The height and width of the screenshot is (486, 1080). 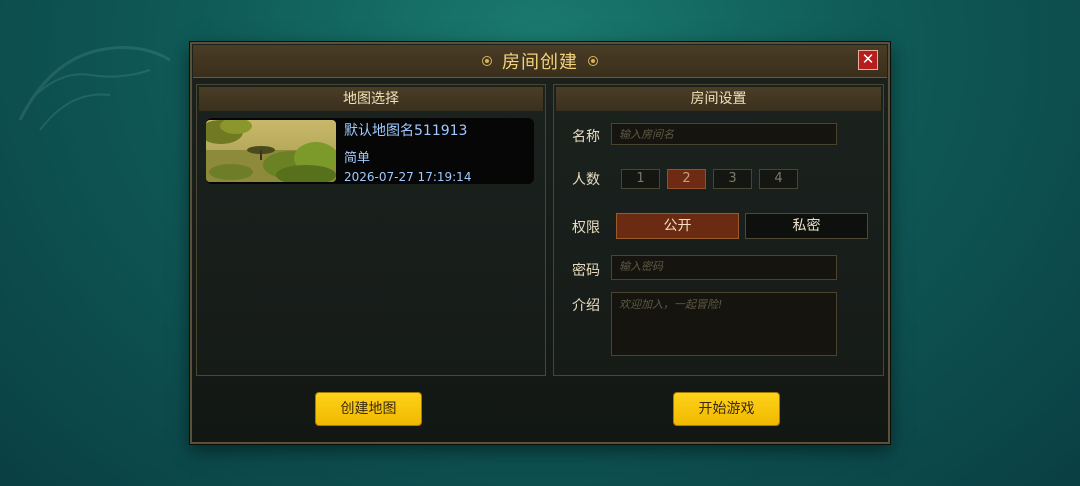 What do you see at coordinates (368, 409) in the screenshot?
I see `create-map-button: 创建地图` at bounding box center [368, 409].